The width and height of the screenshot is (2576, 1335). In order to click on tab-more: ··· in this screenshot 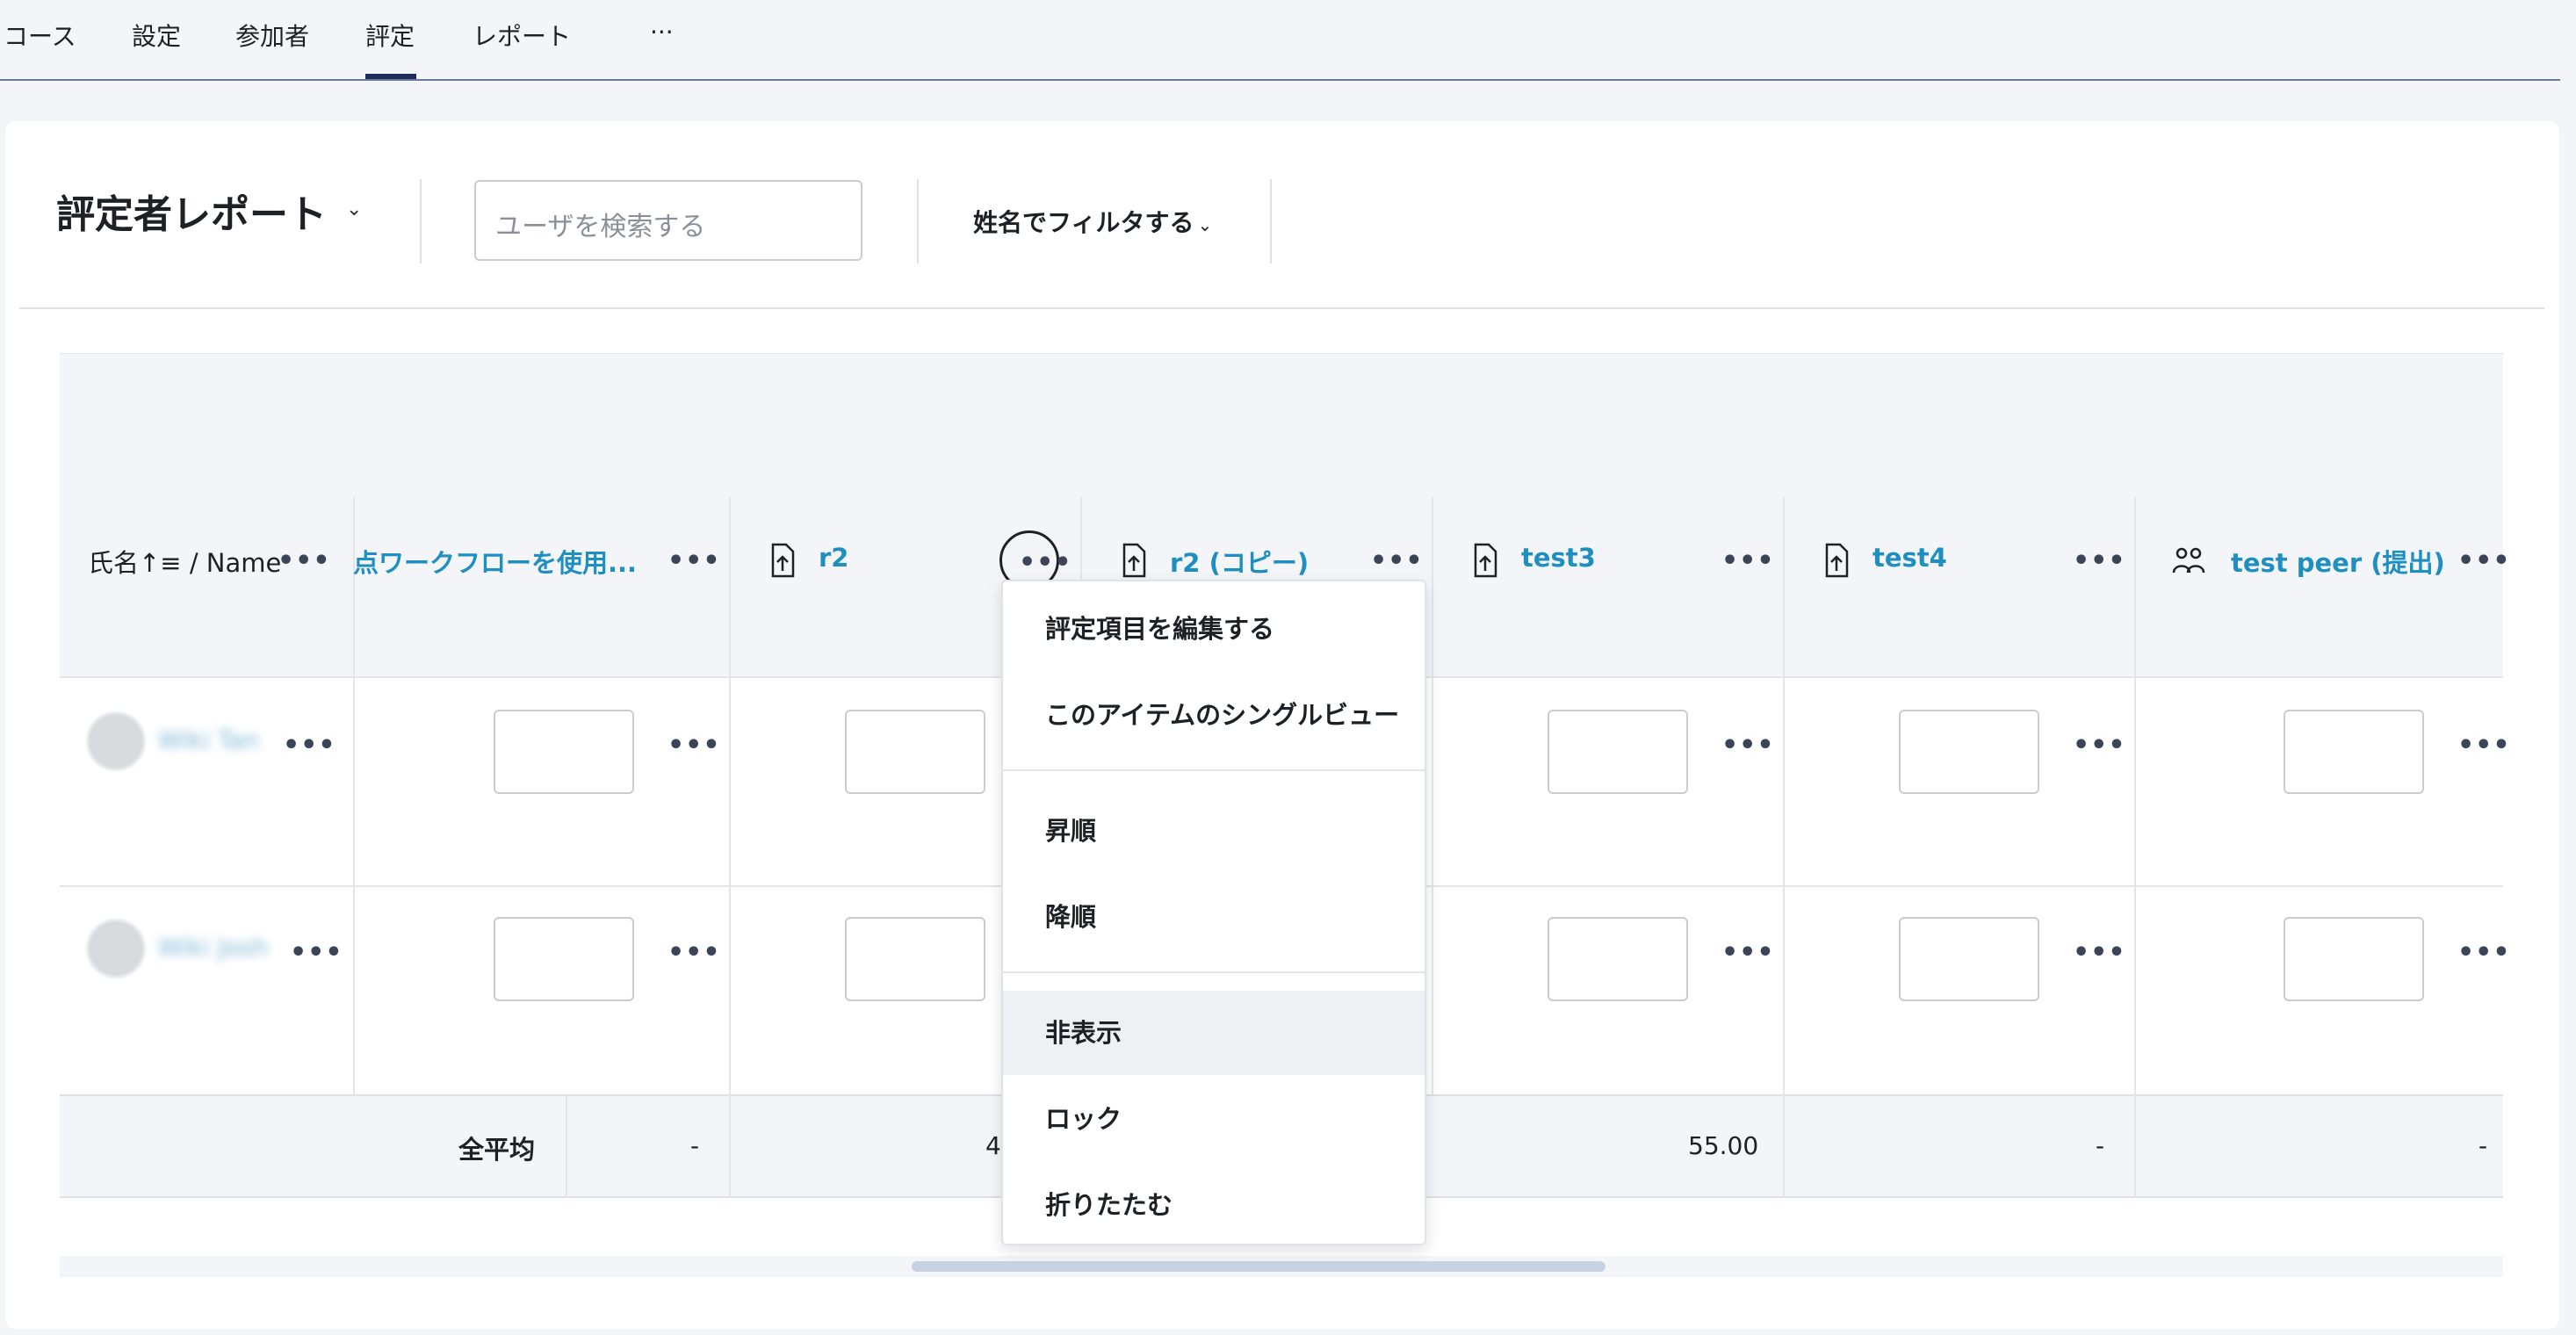, I will do `click(662, 32)`.